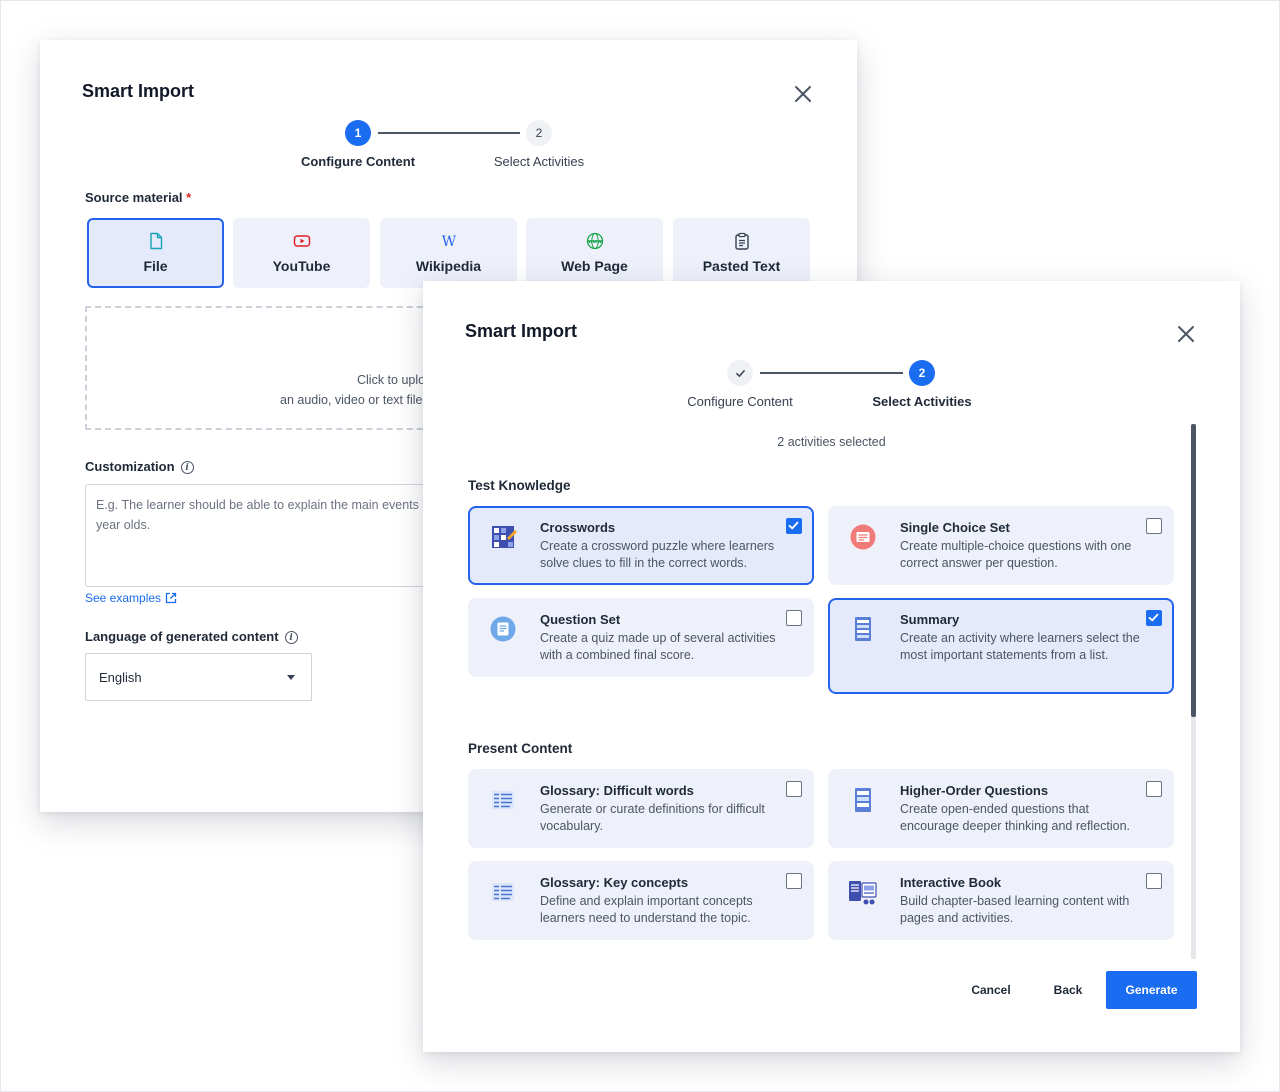 This screenshot has width=1280, height=1092. I want to click on step-1-circle: 1, so click(358, 133).